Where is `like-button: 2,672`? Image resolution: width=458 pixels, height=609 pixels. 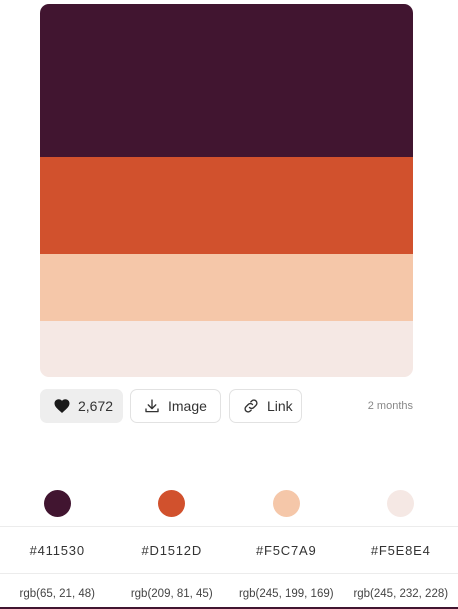
like-button: 2,672 is located at coordinates (81, 406).